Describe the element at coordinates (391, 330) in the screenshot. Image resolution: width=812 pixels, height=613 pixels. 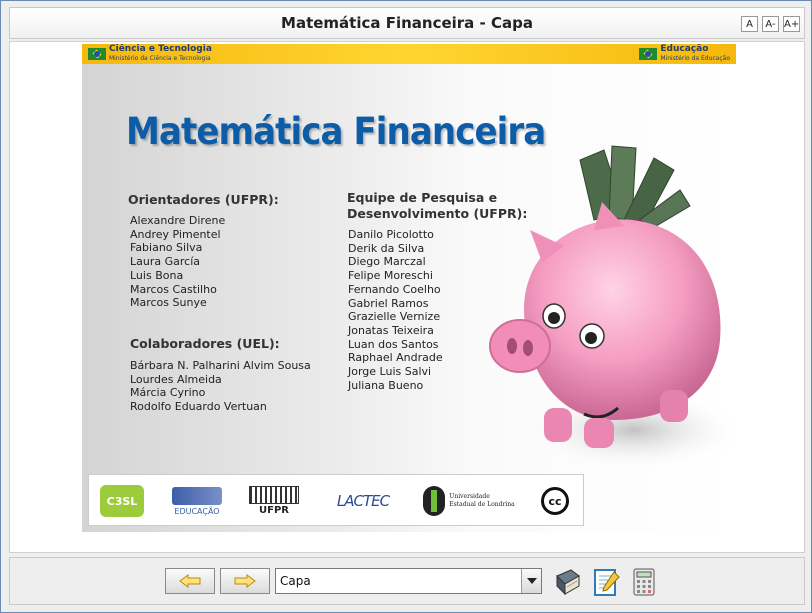
I see `list-item: Jonatas Teixeira` at that location.